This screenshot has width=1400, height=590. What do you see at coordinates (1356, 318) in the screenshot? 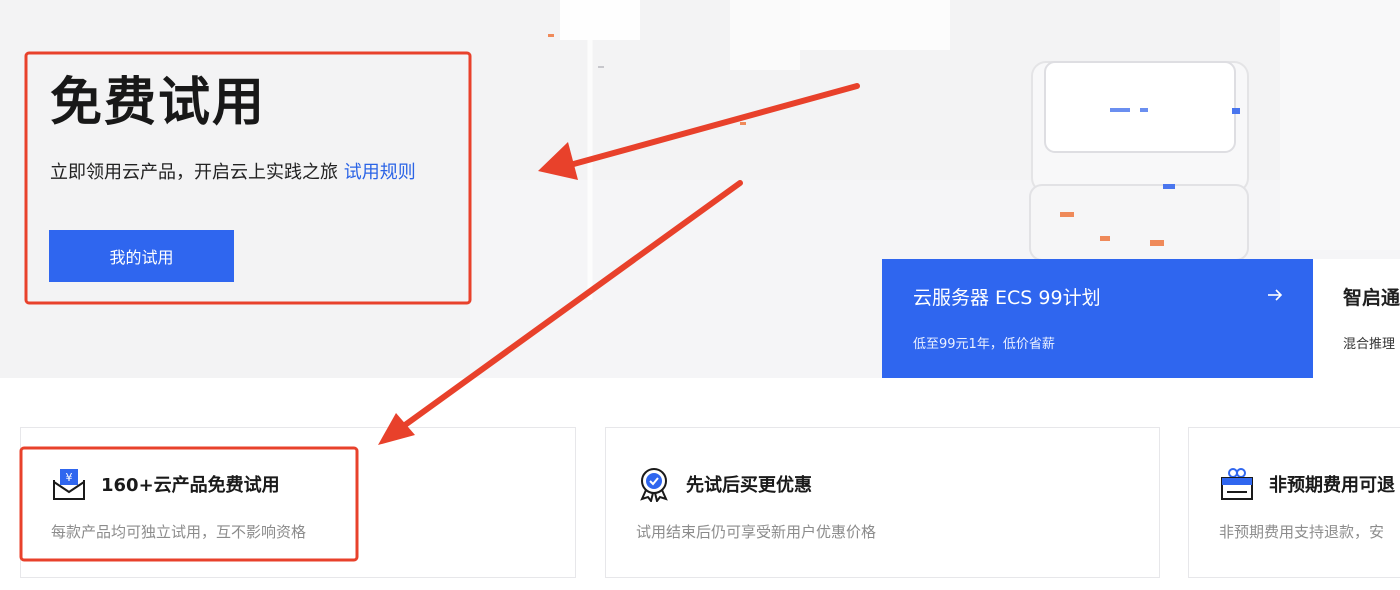
I see `promo-card-zhiqitong: 智启通 混合推理` at bounding box center [1356, 318].